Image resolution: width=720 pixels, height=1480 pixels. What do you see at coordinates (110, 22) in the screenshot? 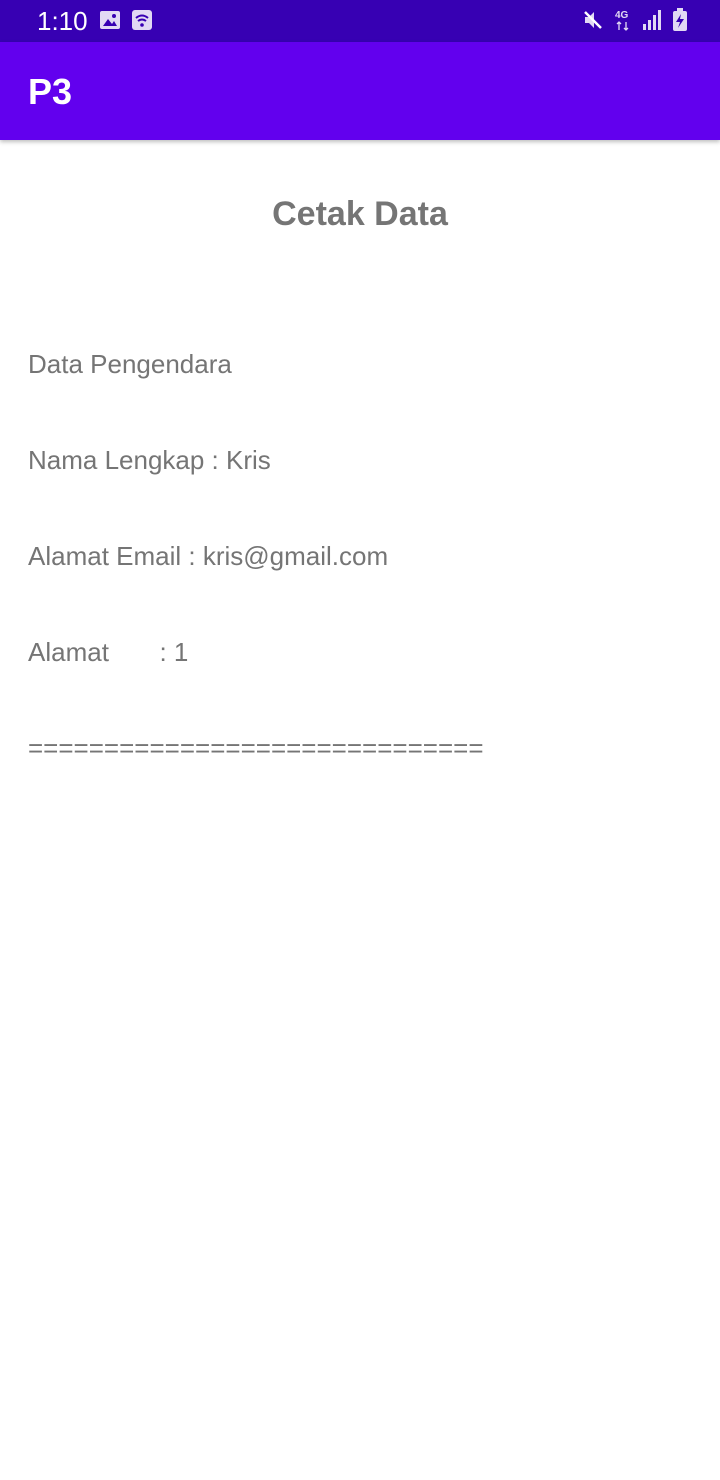
I see `image-icon` at bounding box center [110, 22].